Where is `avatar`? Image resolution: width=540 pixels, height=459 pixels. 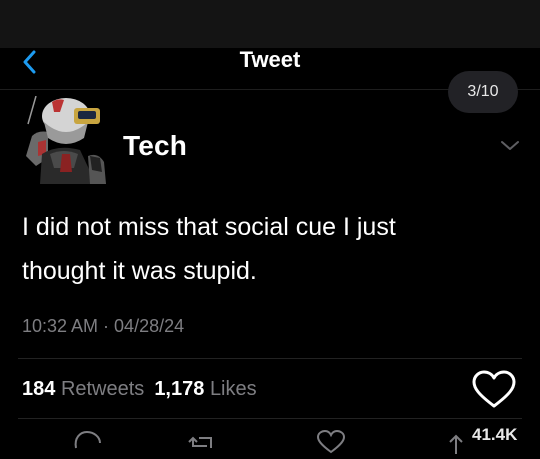 avatar is located at coordinates (65, 140).